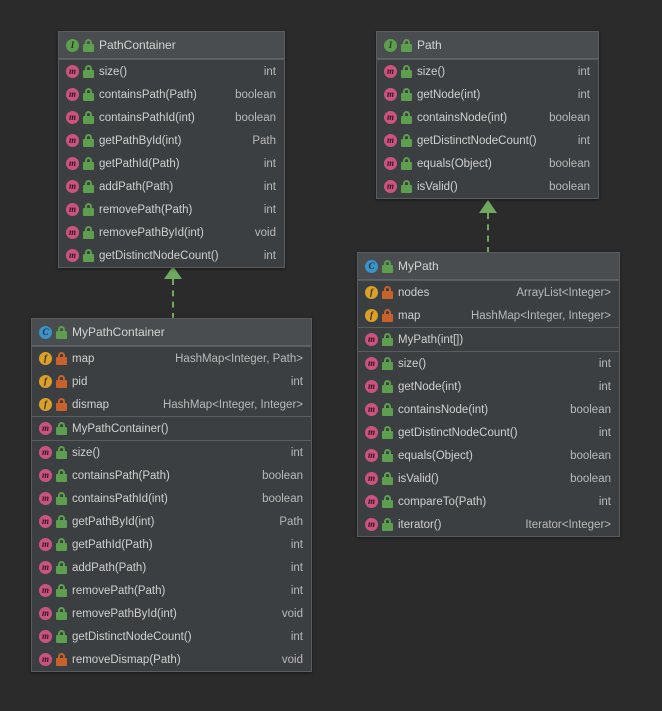 Image resolution: width=662 pixels, height=711 pixels. I want to click on uml-header-mypathcontainer: C MyPathContainer, so click(171, 332).